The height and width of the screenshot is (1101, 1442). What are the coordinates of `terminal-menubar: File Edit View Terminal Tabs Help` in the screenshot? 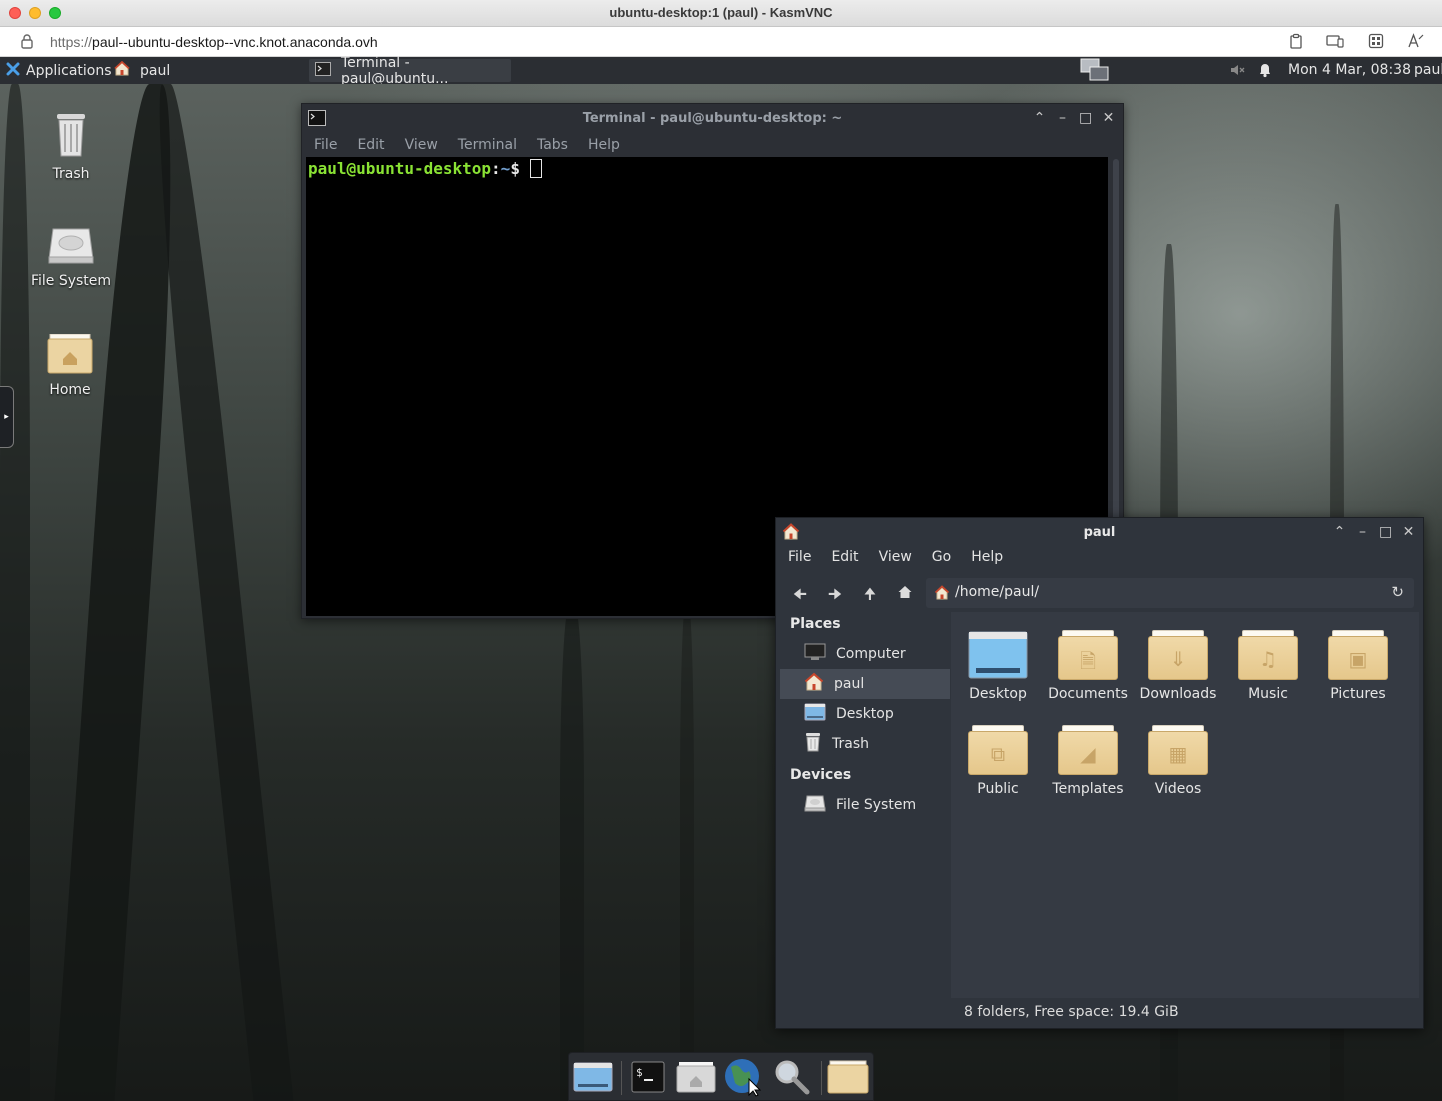 It's located at (712, 145).